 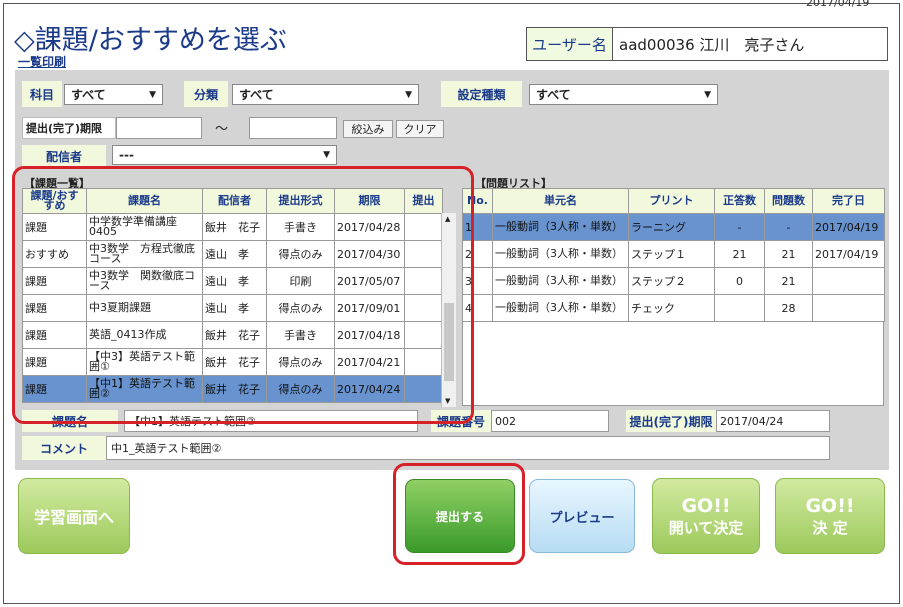 What do you see at coordinates (739, 227) in the screenshot?
I see `problem-correct-cell: -` at bounding box center [739, 227].